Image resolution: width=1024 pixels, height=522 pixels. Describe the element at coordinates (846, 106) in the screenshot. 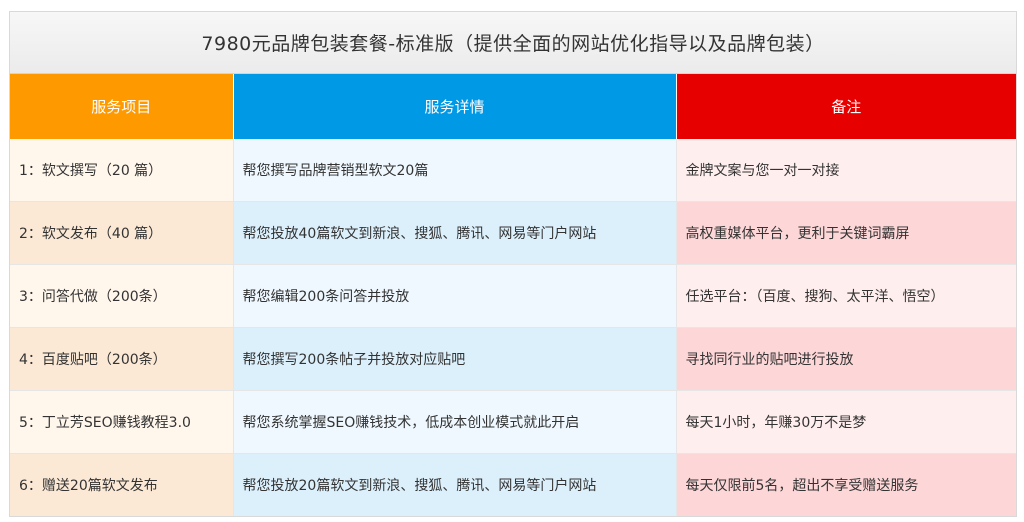

I see `header-remark: 备注` at that location.